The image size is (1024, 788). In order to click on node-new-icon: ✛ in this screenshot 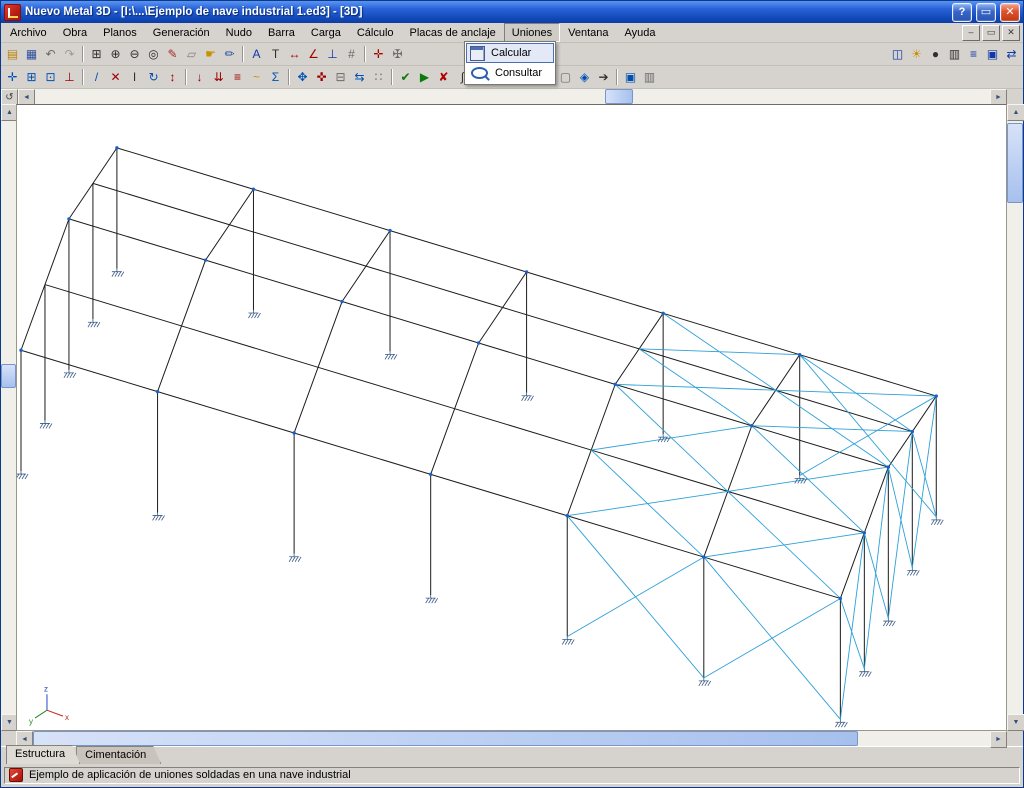, I will do `click(12, 77)`.